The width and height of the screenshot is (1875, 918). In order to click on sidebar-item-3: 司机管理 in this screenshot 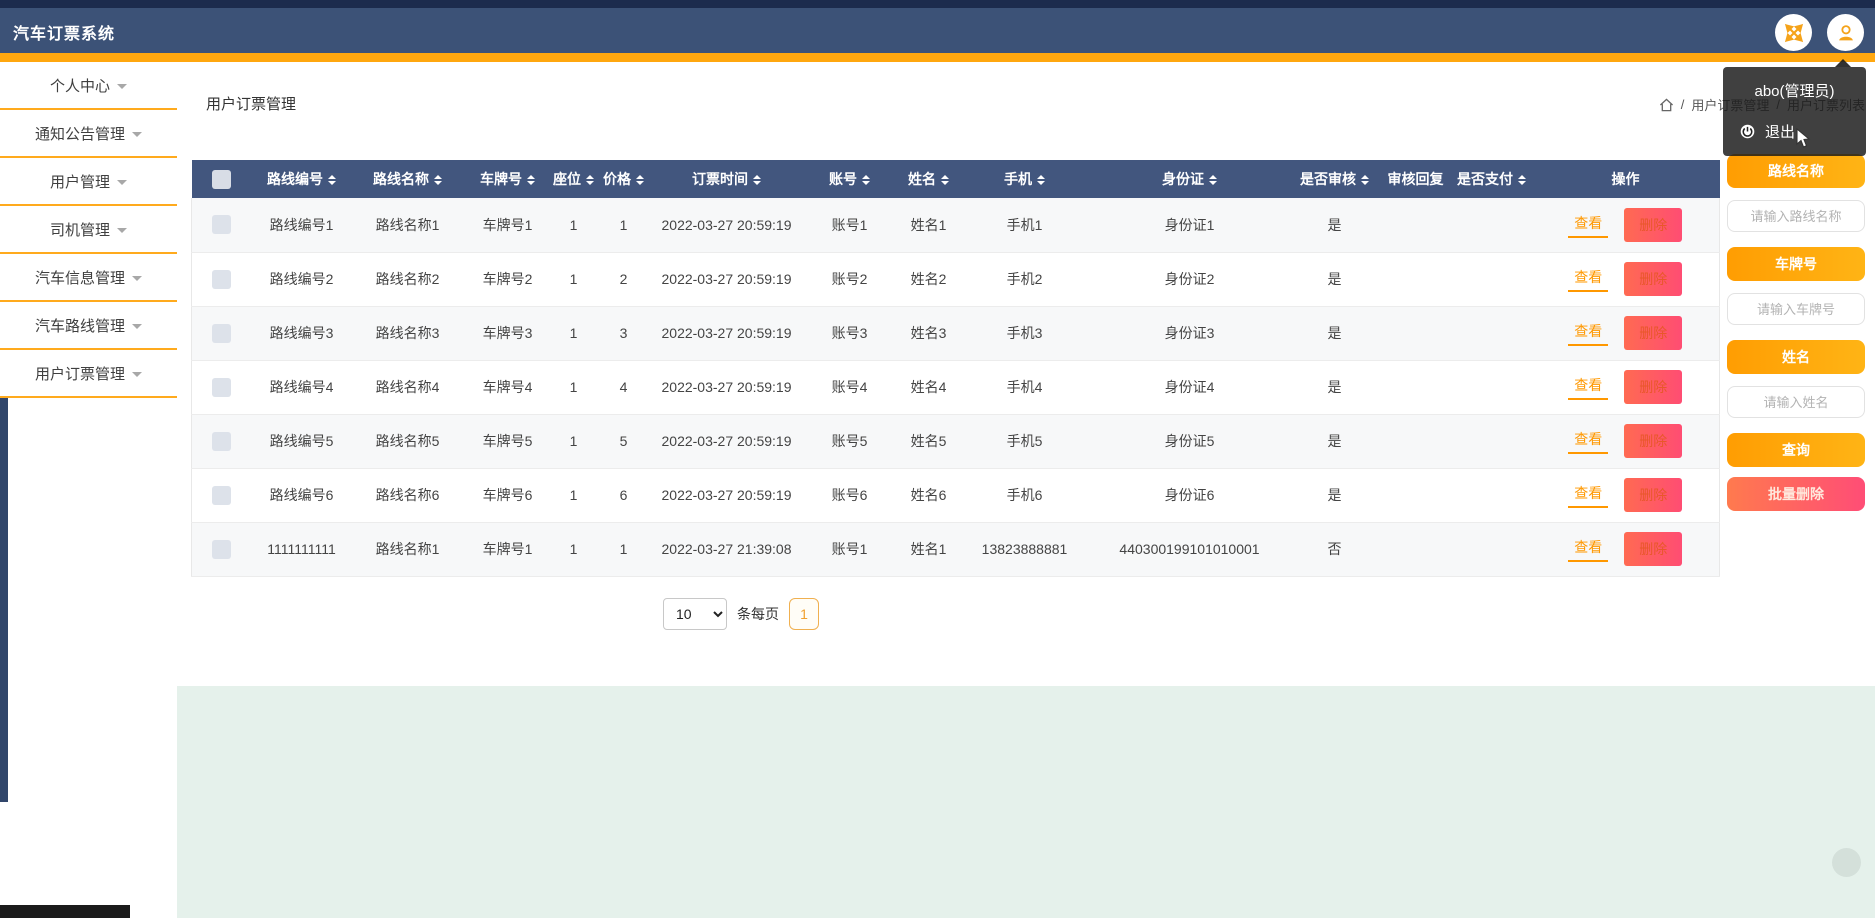, I will do `click(88, 230)`.